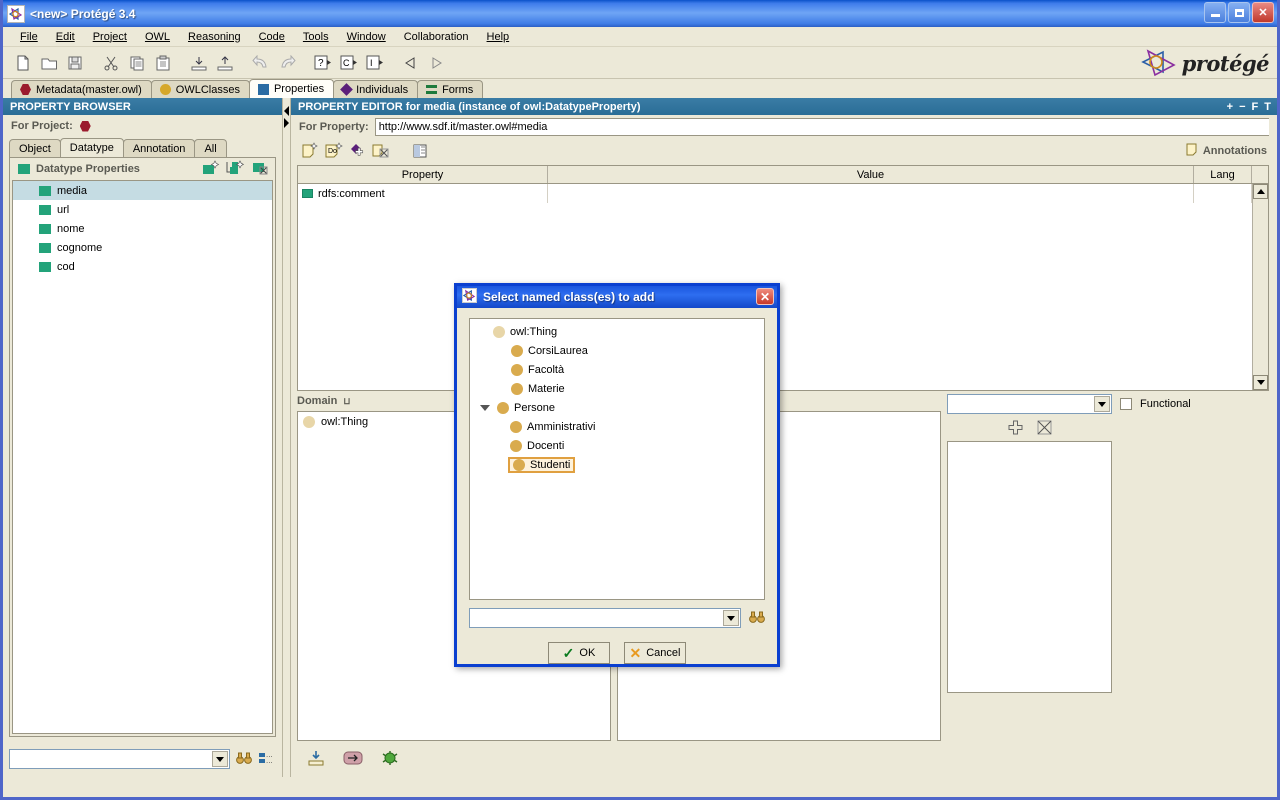 This screenshot has width=1280, height=800. I want to click on create-documentation-icon: Do, so click(334, 152).